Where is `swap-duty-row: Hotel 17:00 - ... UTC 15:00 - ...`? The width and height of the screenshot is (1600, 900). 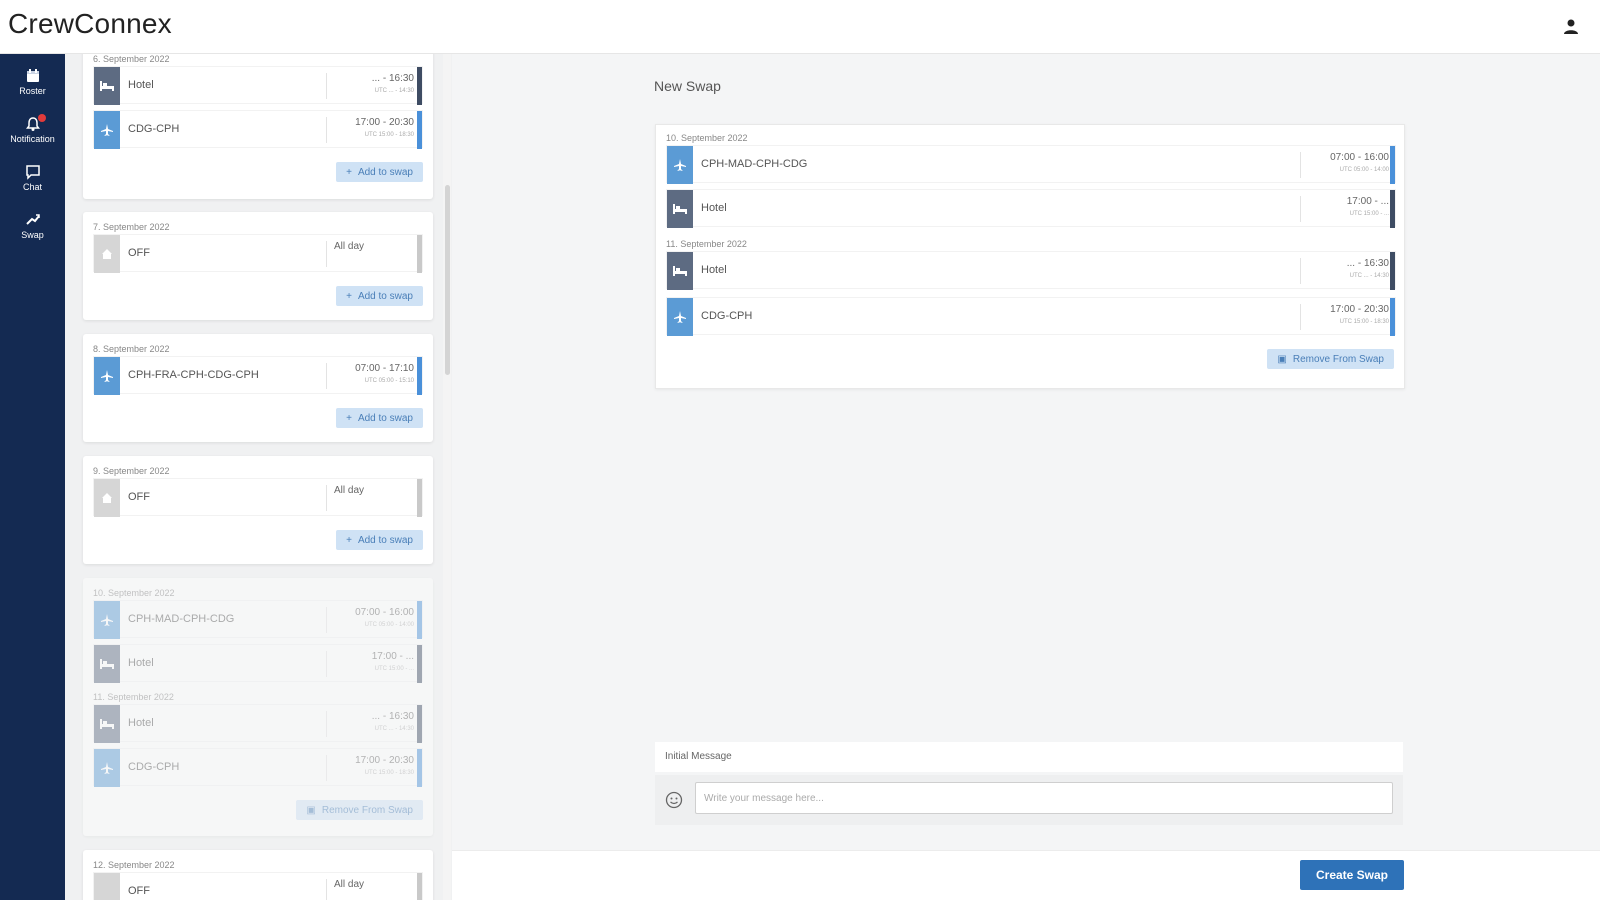
swap-duty-row: Hotel 17:00 - ... UTC 15:00 - ... is located at coordinates (1031, 208).